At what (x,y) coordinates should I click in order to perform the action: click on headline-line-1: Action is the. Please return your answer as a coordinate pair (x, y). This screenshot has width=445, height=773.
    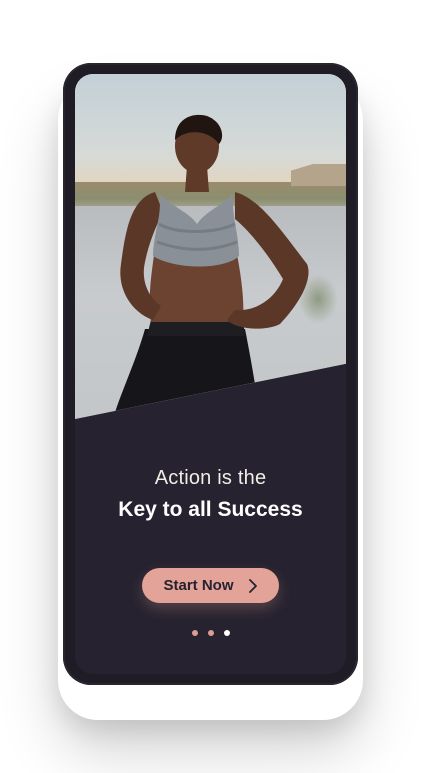
    Looking at the image, I should click on (210, 478).